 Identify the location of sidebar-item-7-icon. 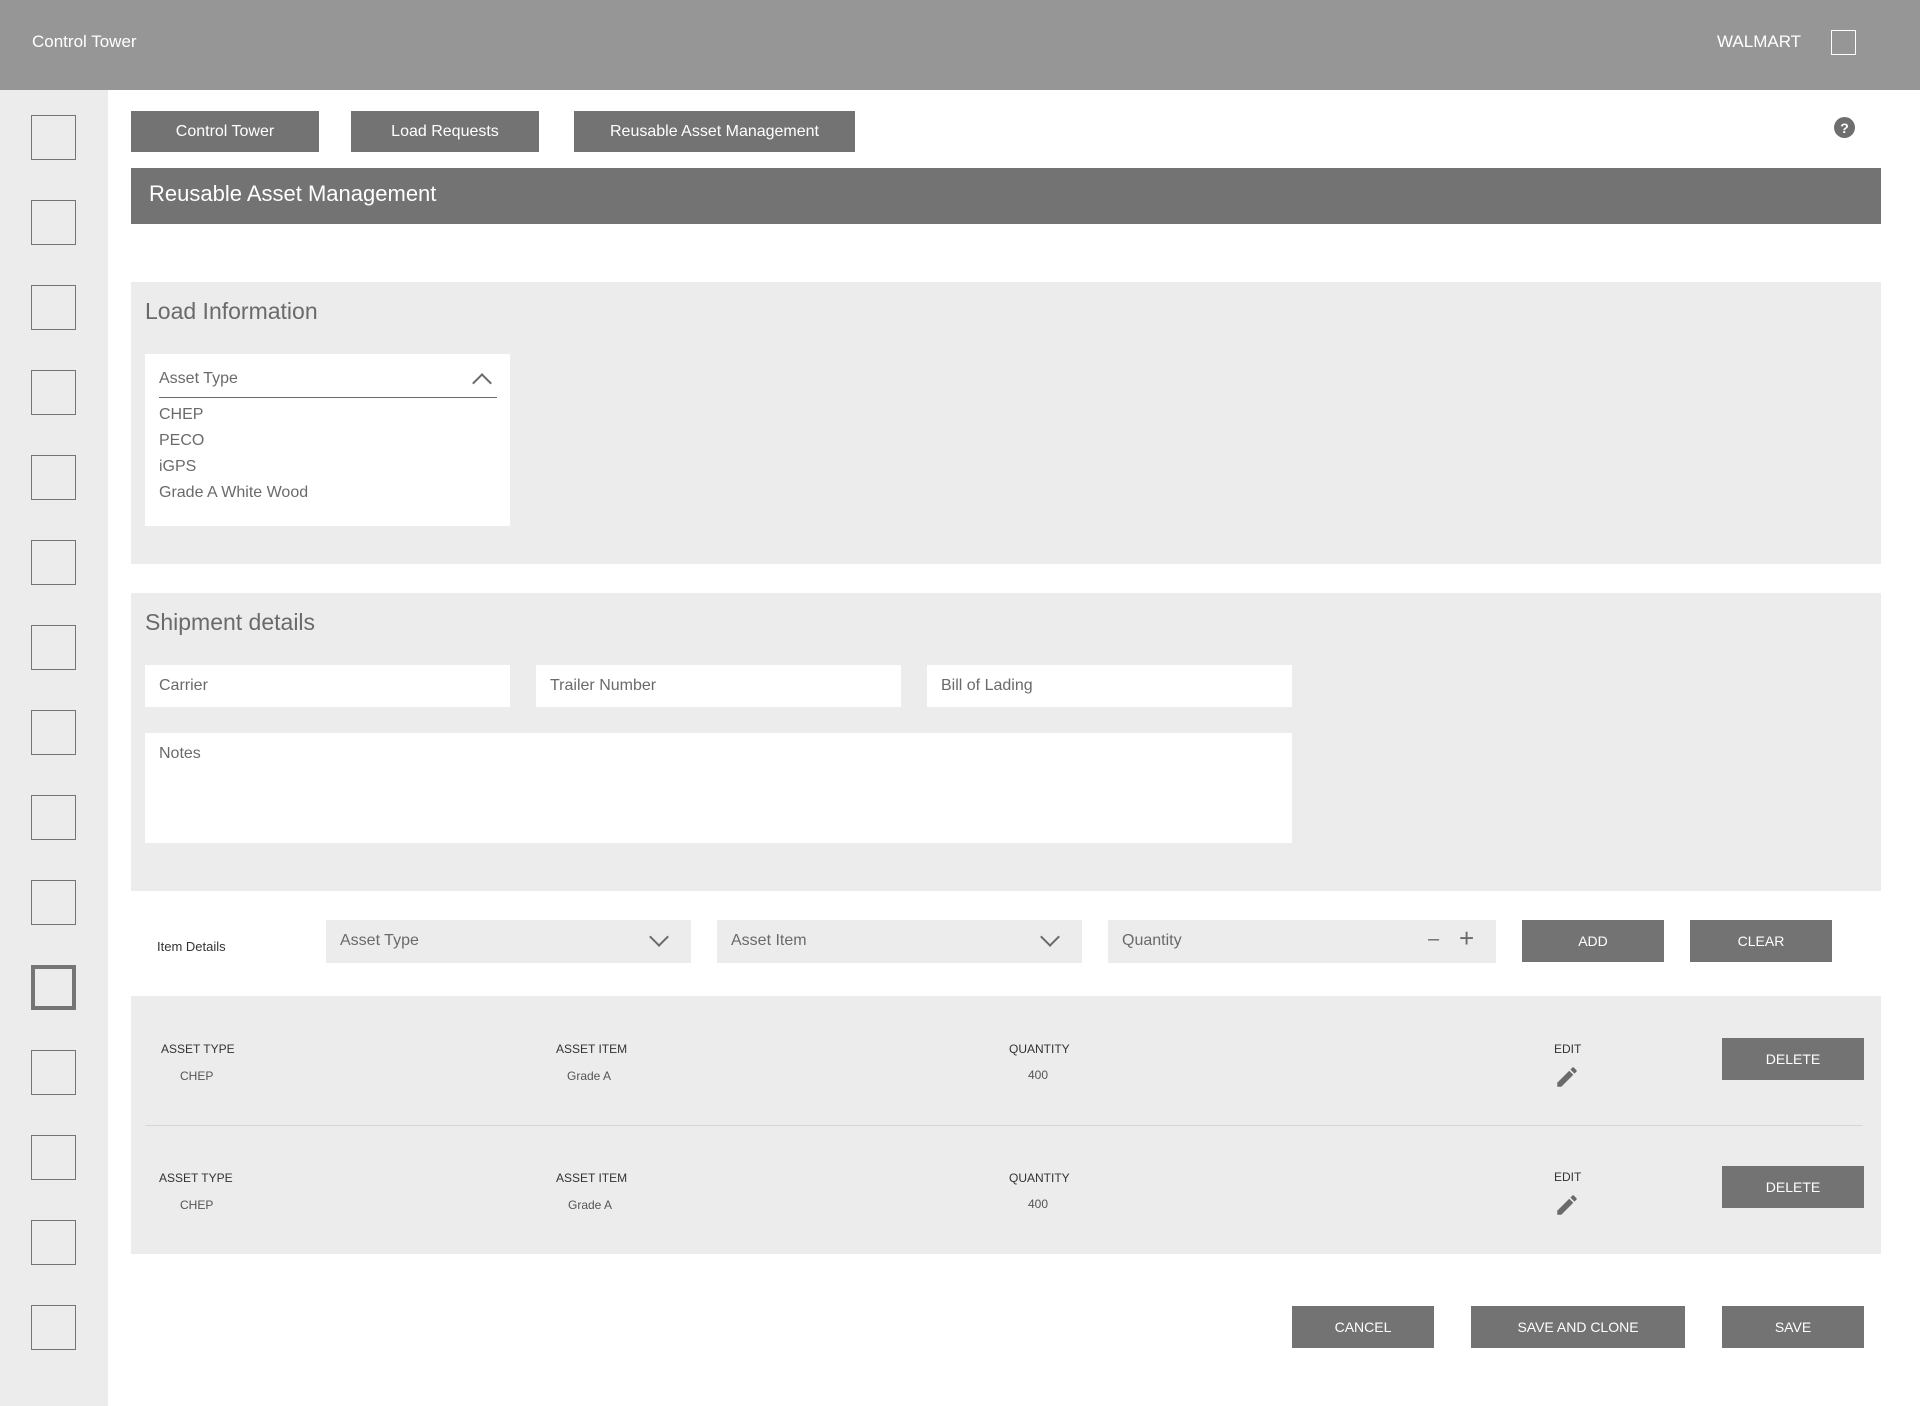
(53, 647).